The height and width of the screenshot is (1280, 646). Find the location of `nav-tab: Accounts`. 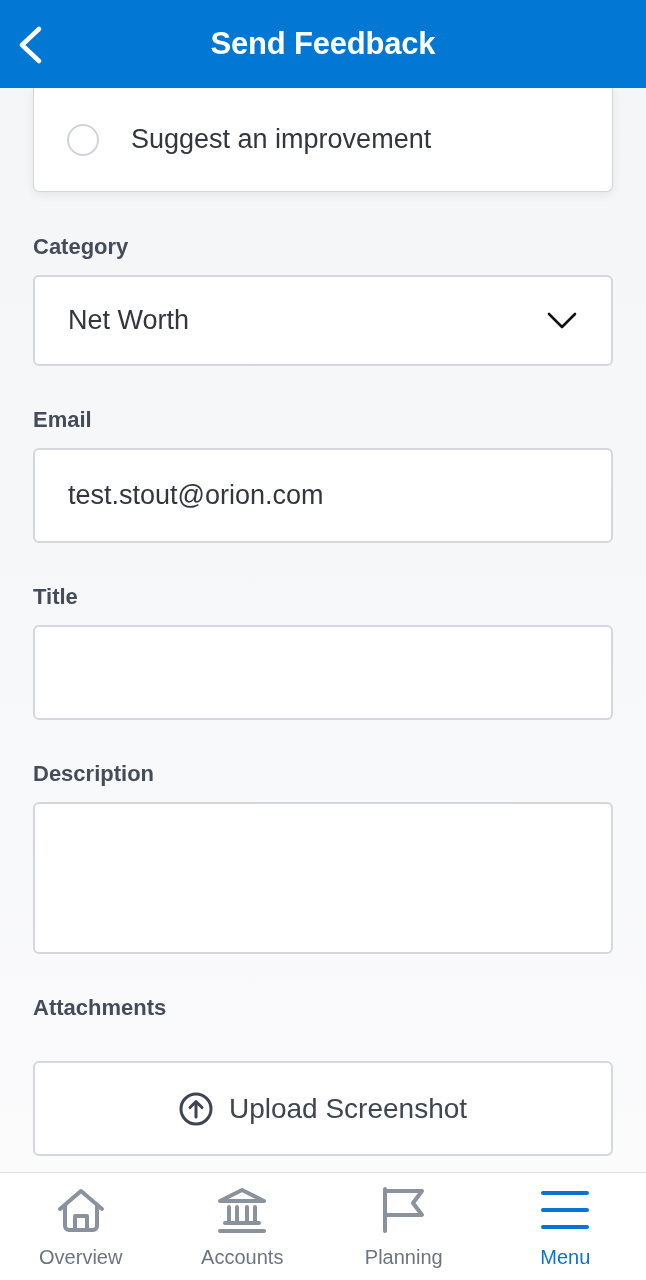

nav-tab: Accounts is located at coordinates (242, 1226).